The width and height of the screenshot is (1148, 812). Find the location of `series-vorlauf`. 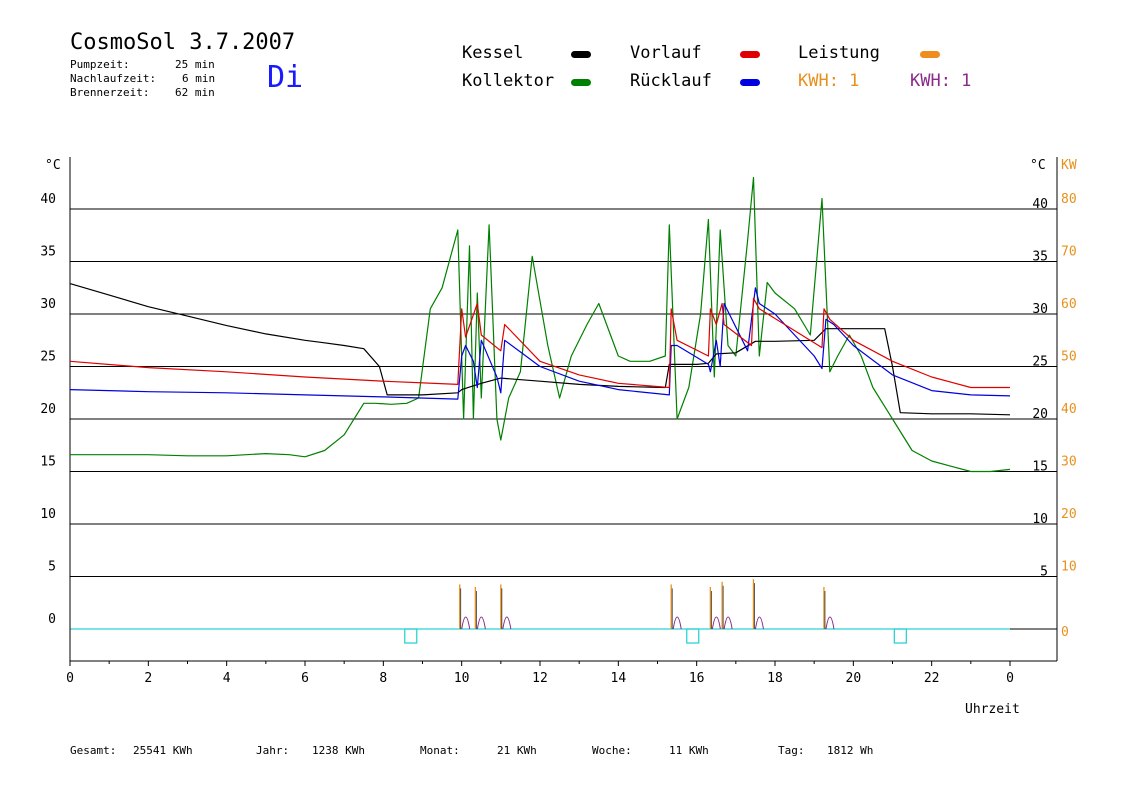

series-vorlauf is located at coordinates (539, 343).